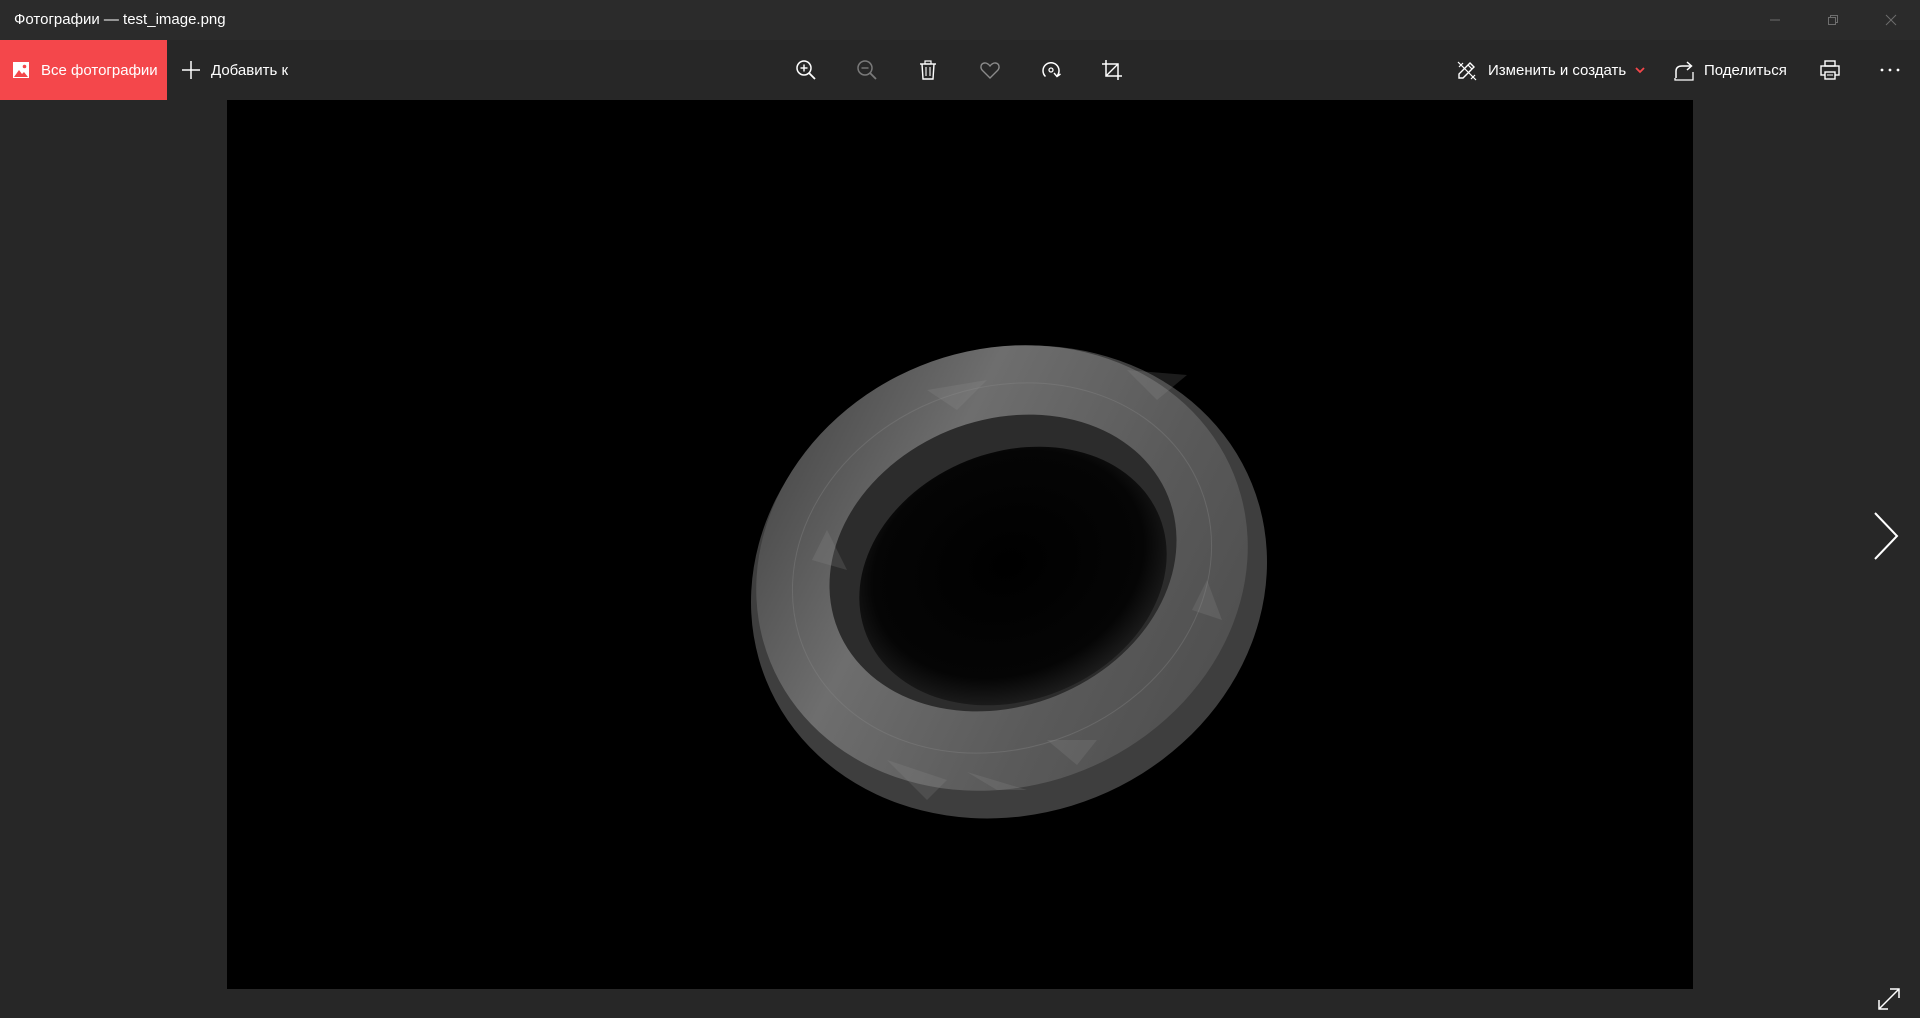 Image resolution: width=1920 pixels, height=1018 pixels. I want to click on restore-icon, so click(1833, 20).